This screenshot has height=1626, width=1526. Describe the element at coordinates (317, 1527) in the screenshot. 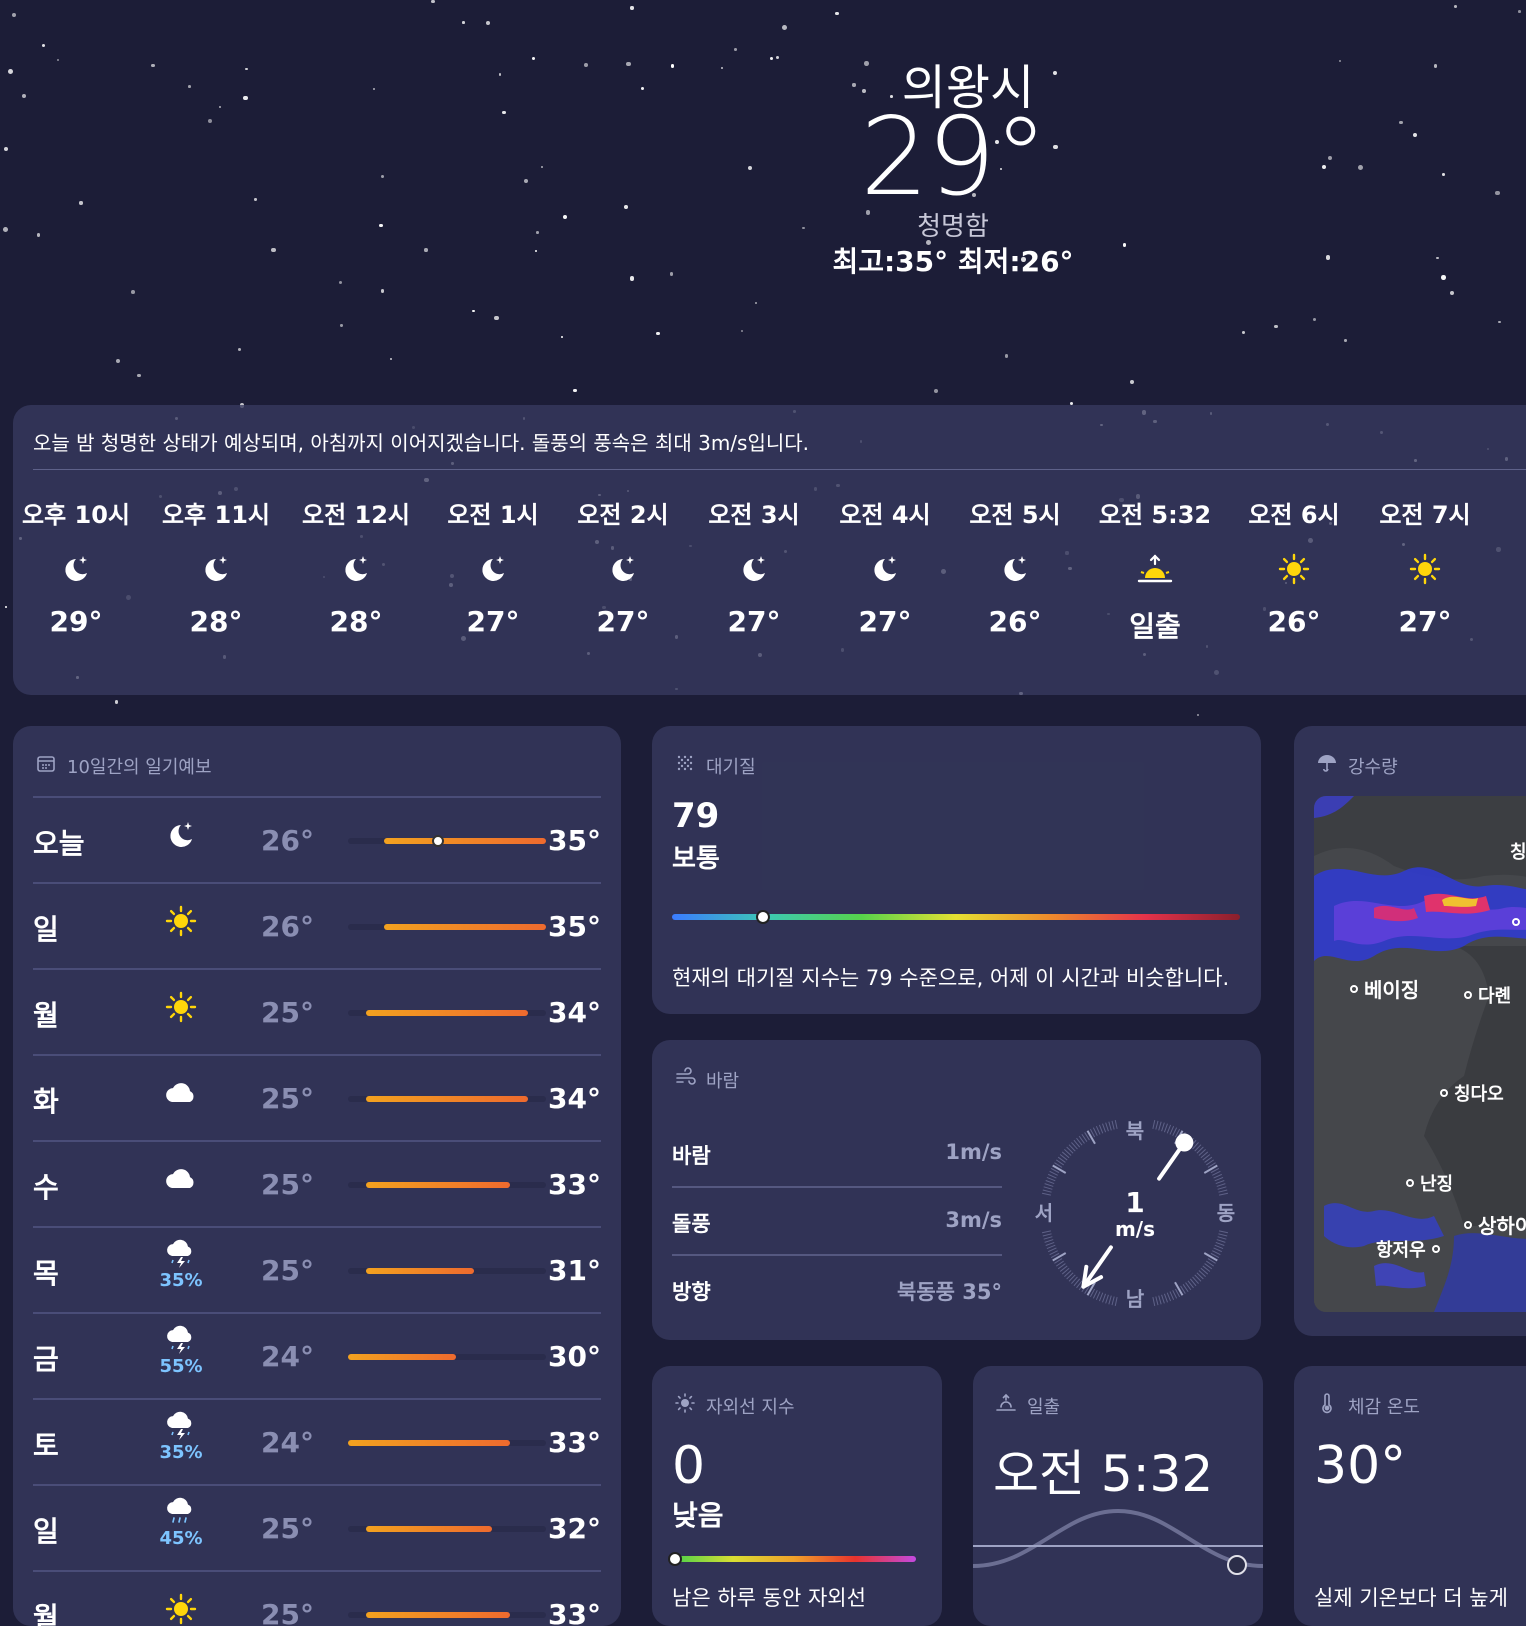

I see `forecast-day-row: 일 45% 25° 32°` at that location.